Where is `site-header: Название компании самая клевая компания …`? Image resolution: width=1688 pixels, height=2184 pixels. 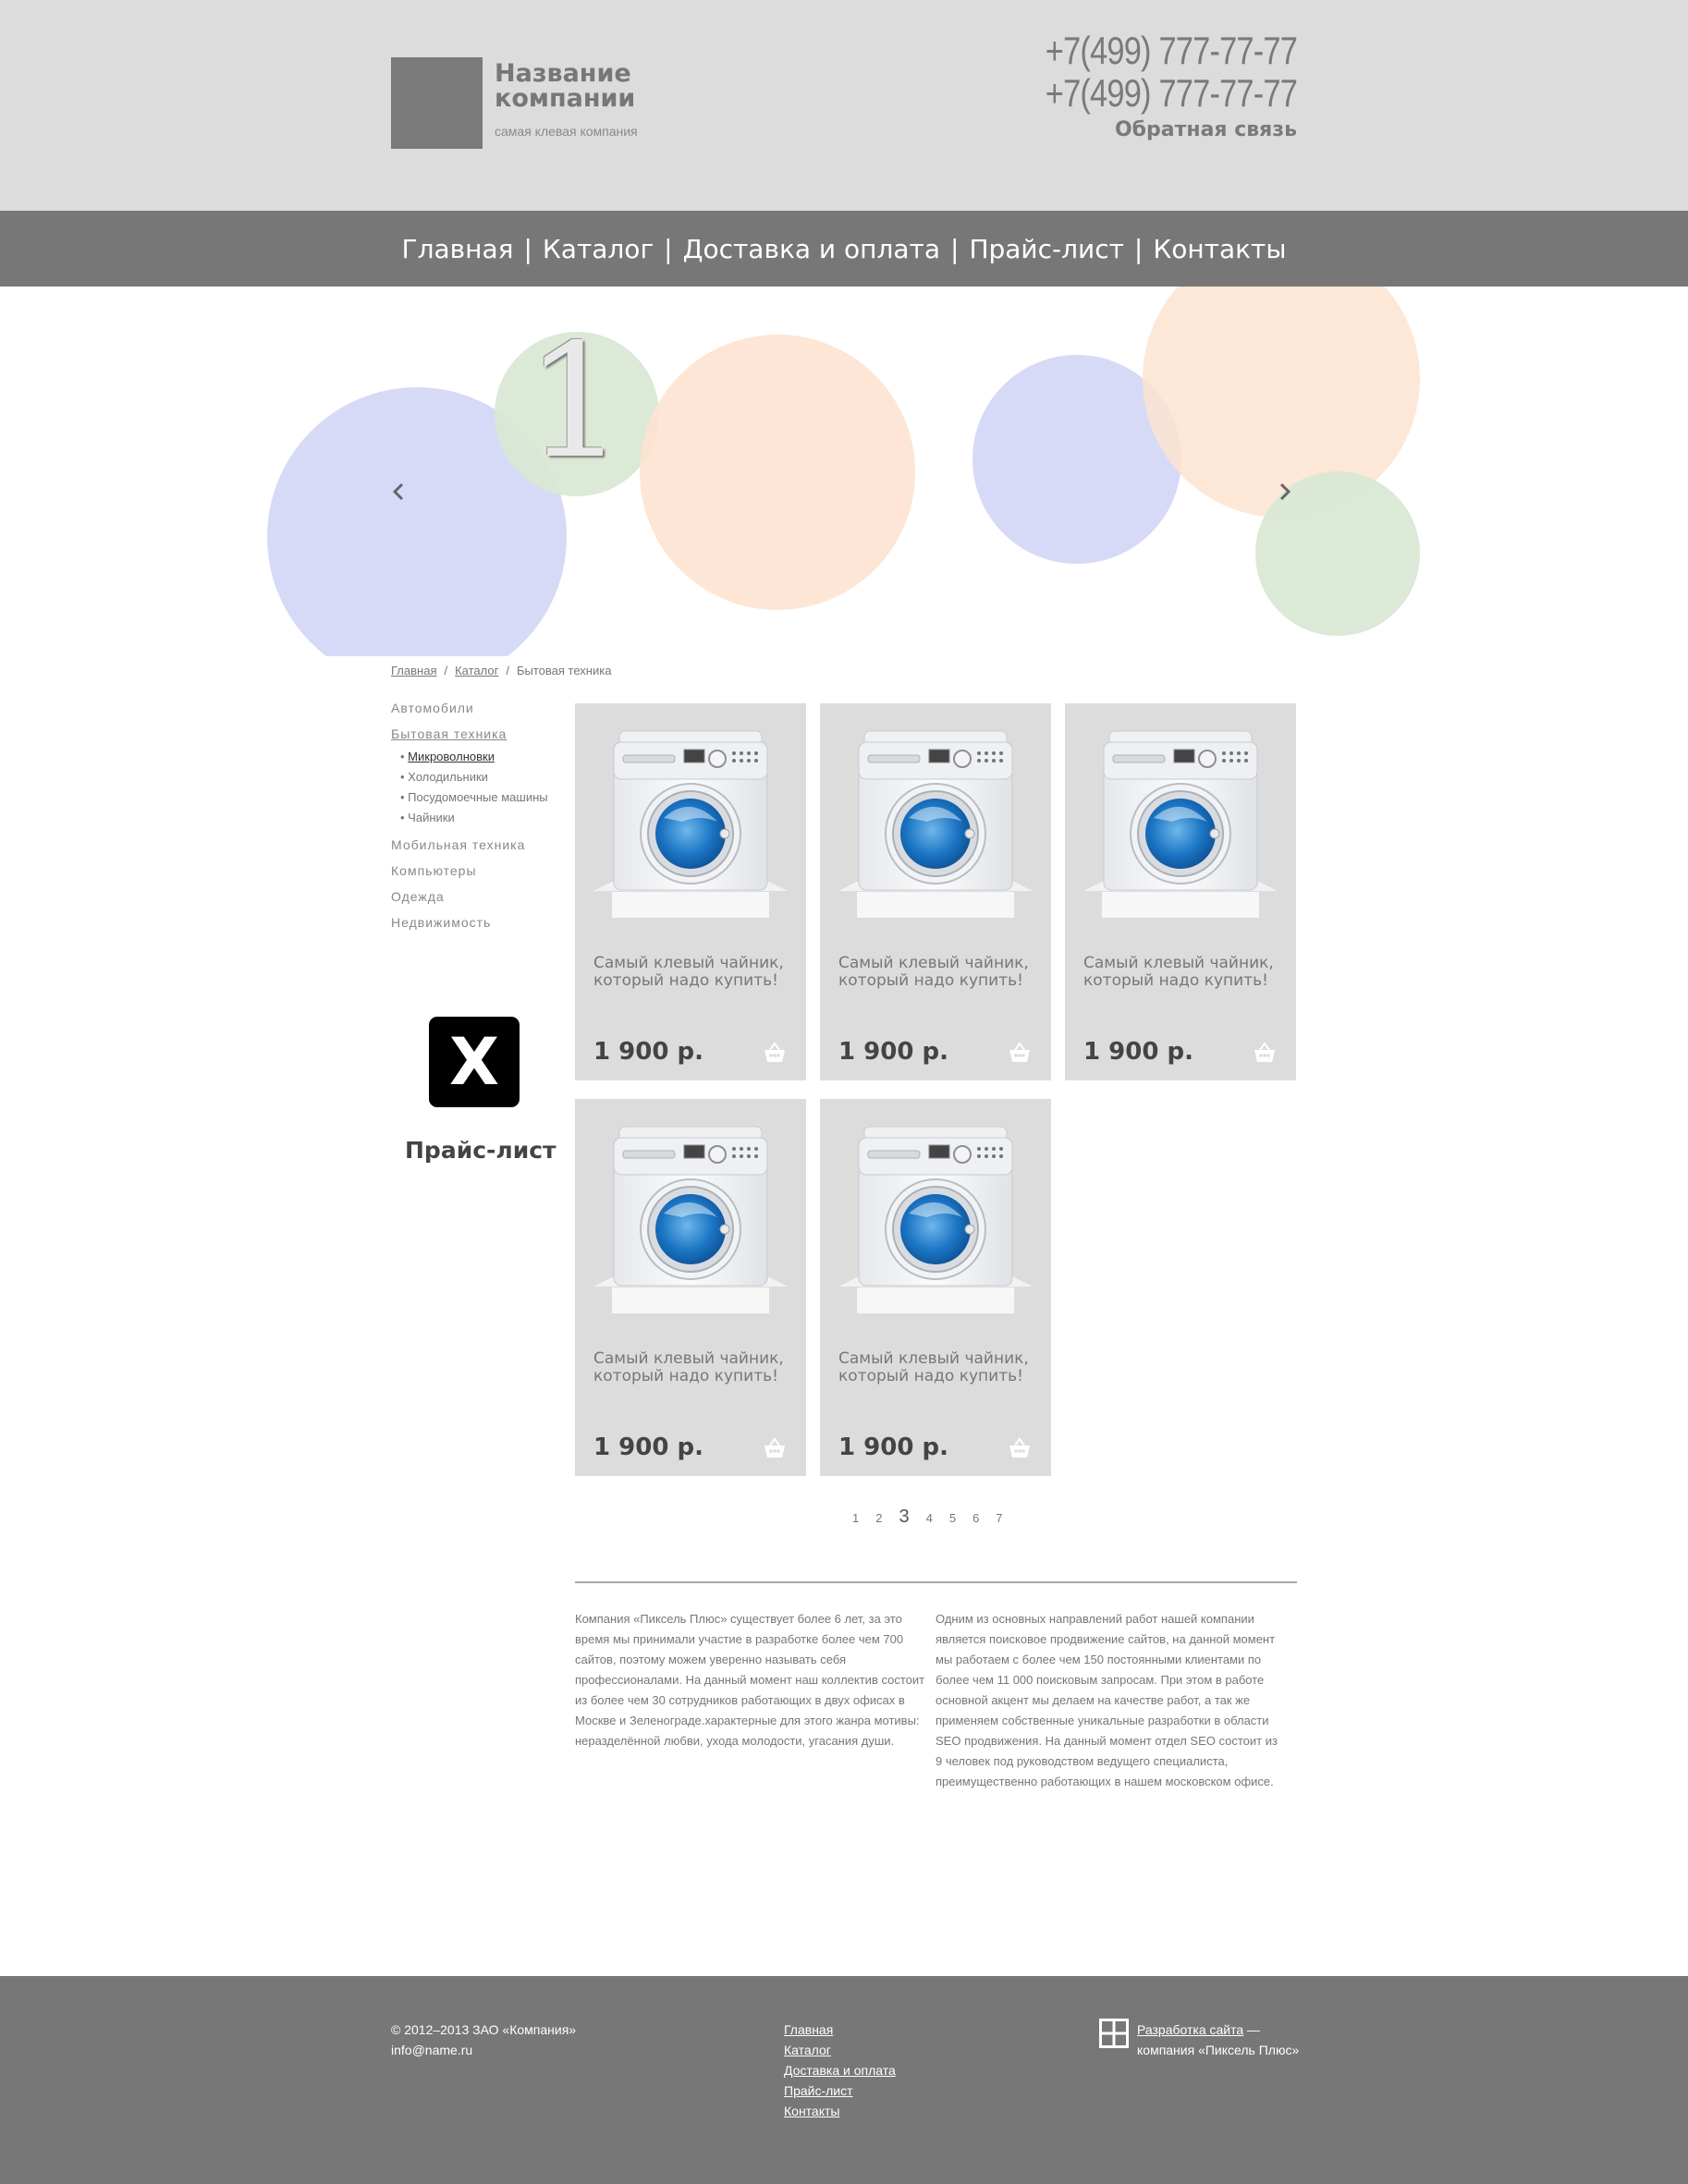
site-header: Название компании самая клевая компания … is located at coordinates (844, 105).